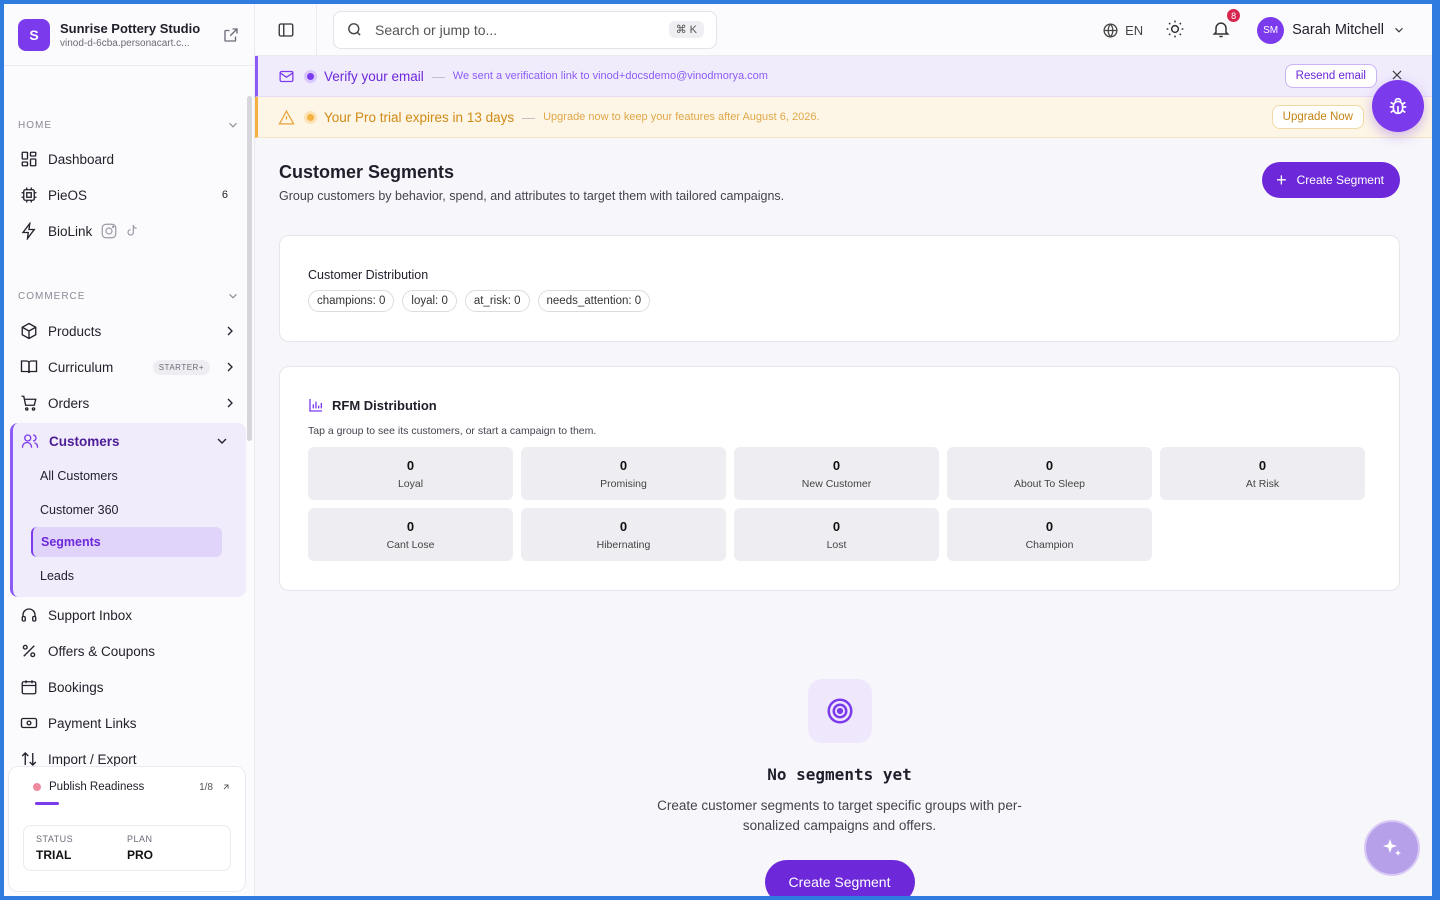 This screenshot has height=900, width=1440. I want to click on external-link-icon, so click(231, 35).